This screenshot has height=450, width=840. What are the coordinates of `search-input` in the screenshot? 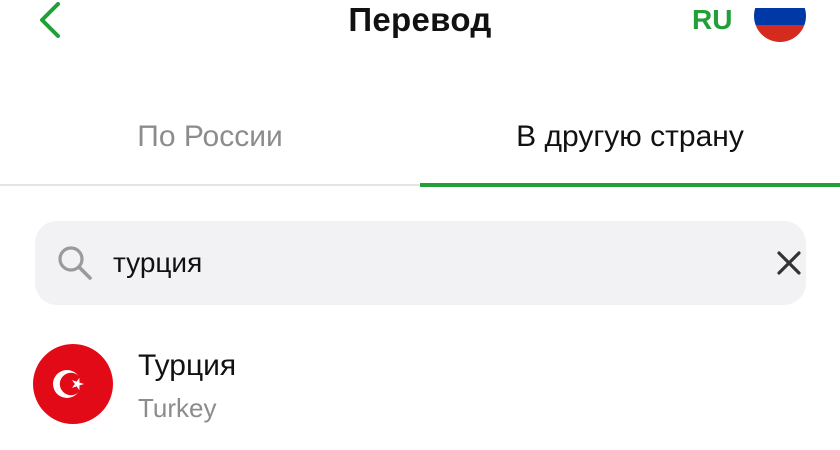 It's located at (413, 263).